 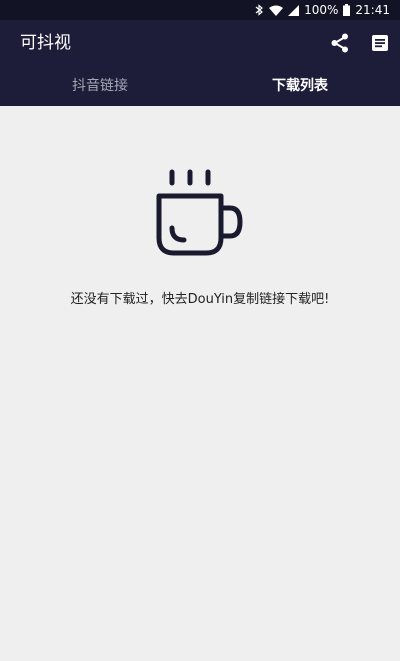 I want to click on tab-douyin-link: 抖音链接, so click(x=100, y=86).